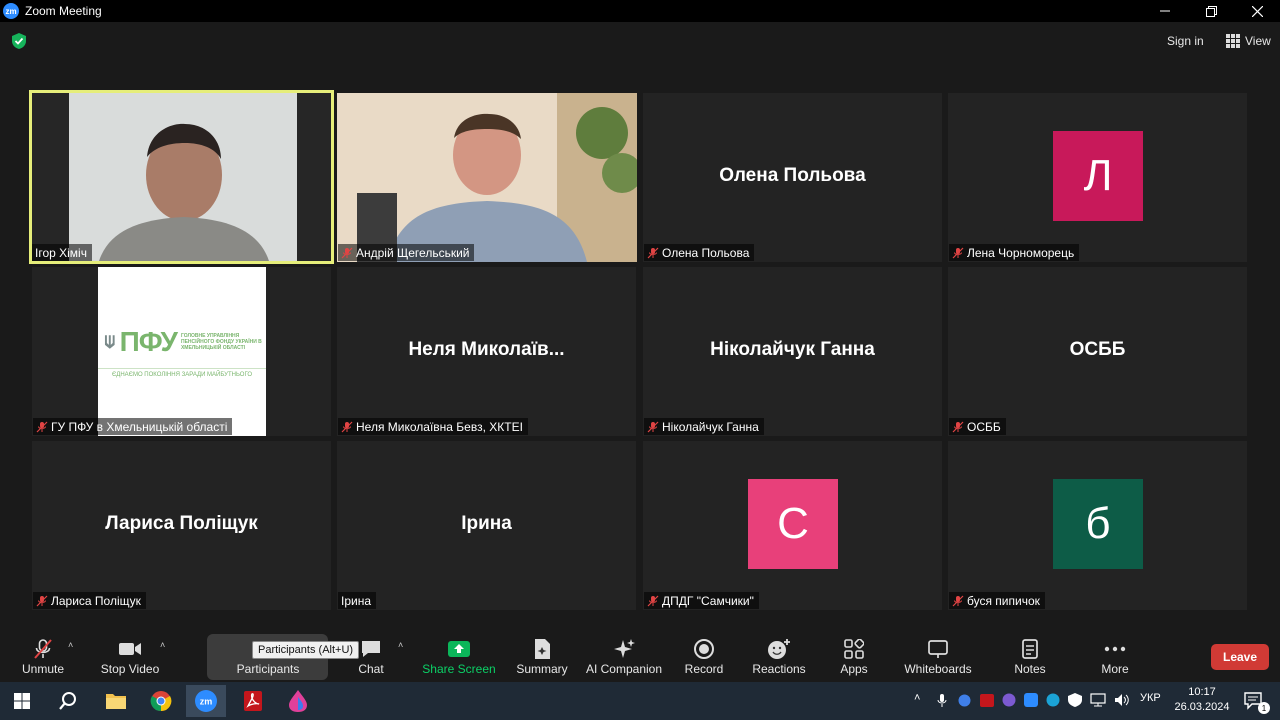 Image resolution: width=1280 pixels, height=720 pixels. What do you see at coordinates (116, 701) in the screenshot?
I see `taskbar-file-explorer` at bounding box center [116, 701].